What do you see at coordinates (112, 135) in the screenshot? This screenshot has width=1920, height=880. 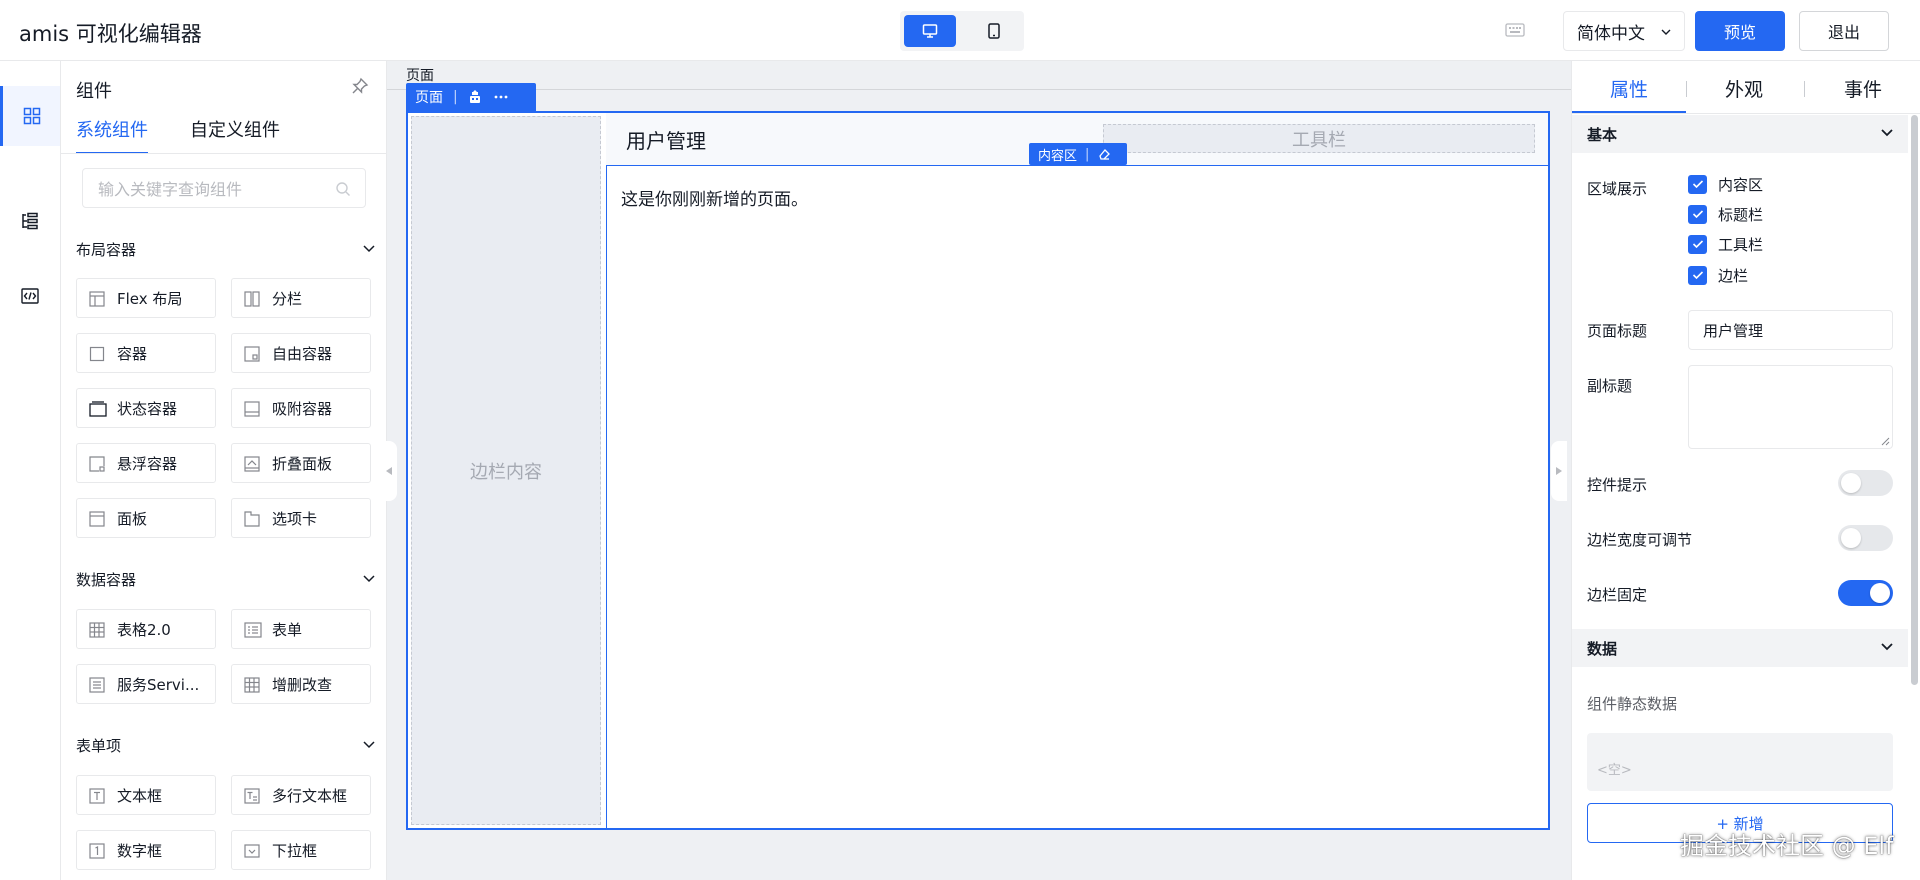 I see `tab-system-components: 系统组件` at bounding box center [112, 135].